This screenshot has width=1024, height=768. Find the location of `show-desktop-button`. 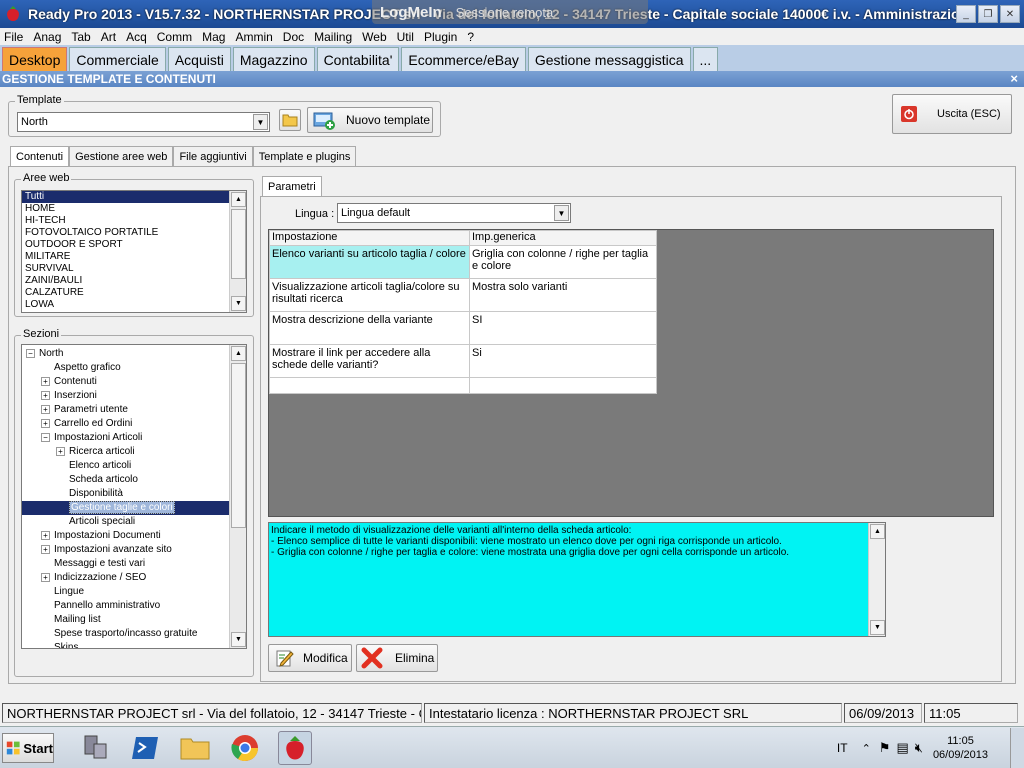

show-desktop-button is located at coordinates (1017, 748).